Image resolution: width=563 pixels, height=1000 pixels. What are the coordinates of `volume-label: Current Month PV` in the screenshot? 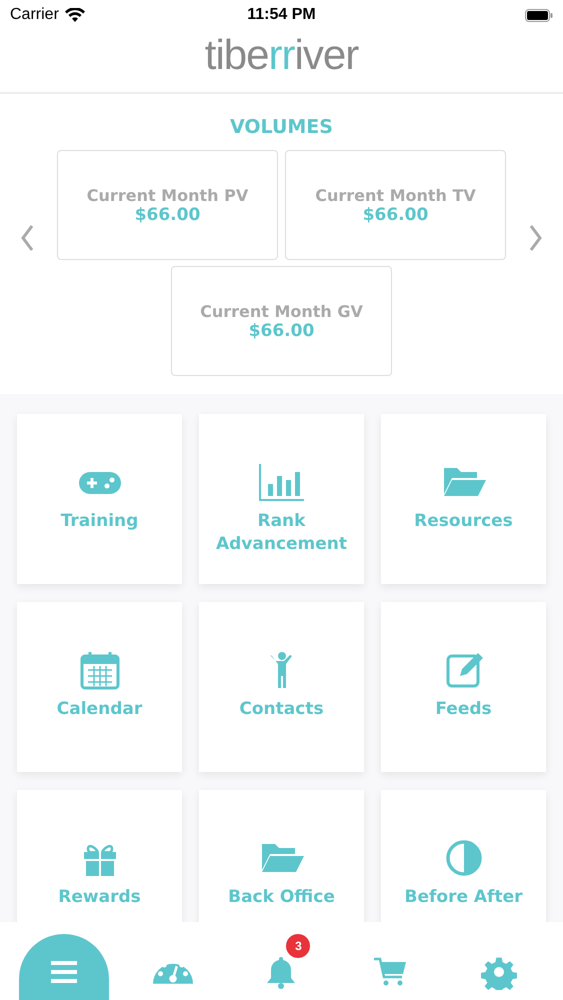 It's located at (167, 195).